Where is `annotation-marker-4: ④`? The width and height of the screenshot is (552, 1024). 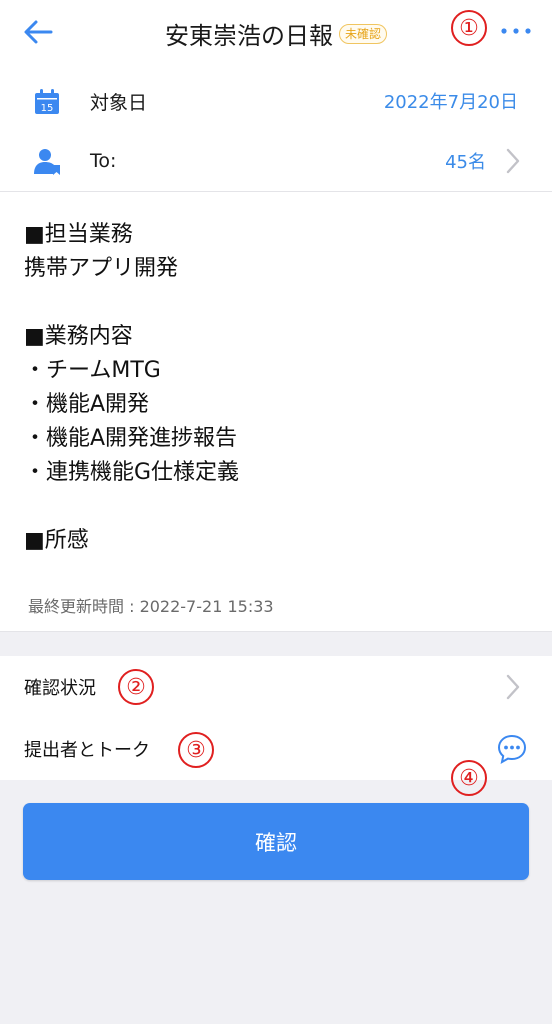 annotation-marker-4: ④ is located at coordinates (469, 778).